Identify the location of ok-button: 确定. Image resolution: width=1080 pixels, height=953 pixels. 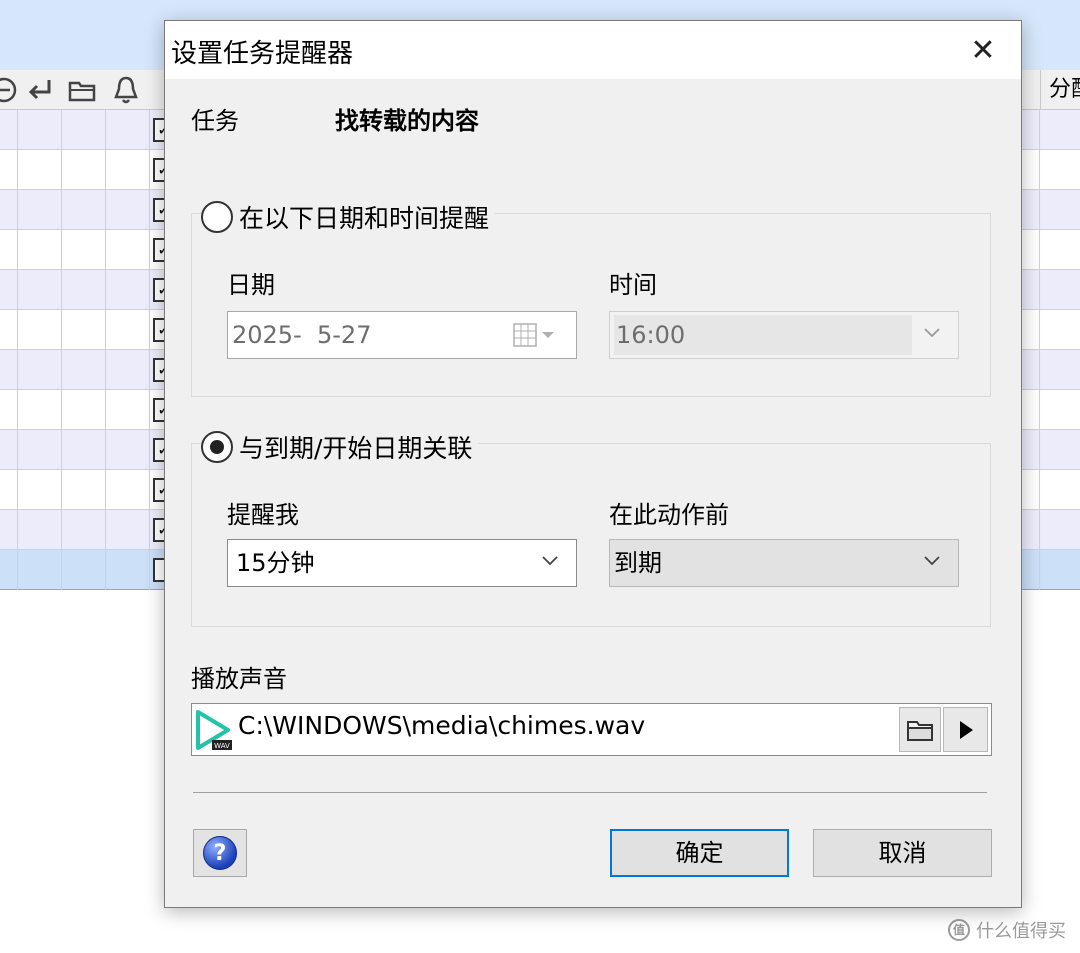
(699, 853).